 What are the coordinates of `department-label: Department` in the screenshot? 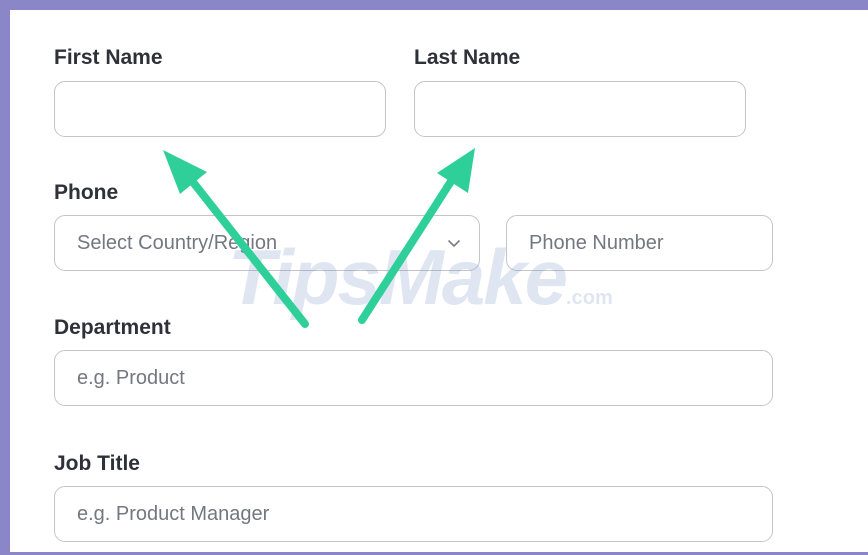 It's located at (112, 327).